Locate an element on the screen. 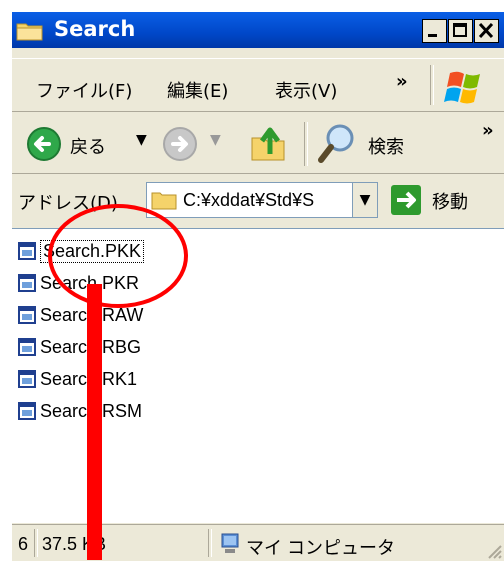  back-arrow-icon is located at coordinates (44, 144).